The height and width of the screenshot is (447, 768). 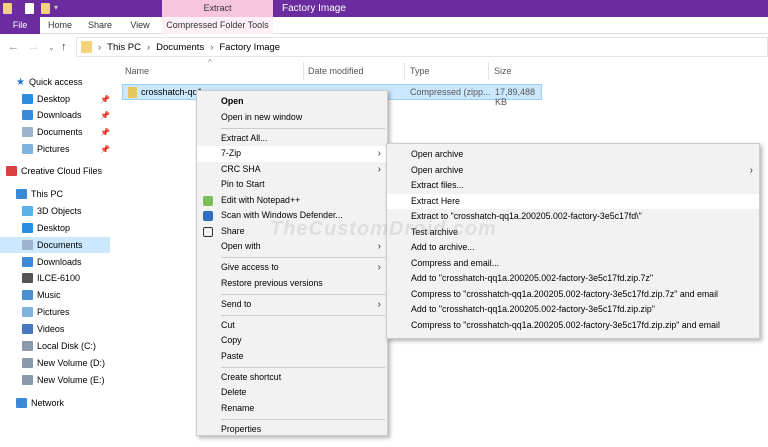 What do you see at coordinates (292, 118) in the screenshot?
I see `menu-open-new-window: Open in new window` at bounding box center [292, 118].